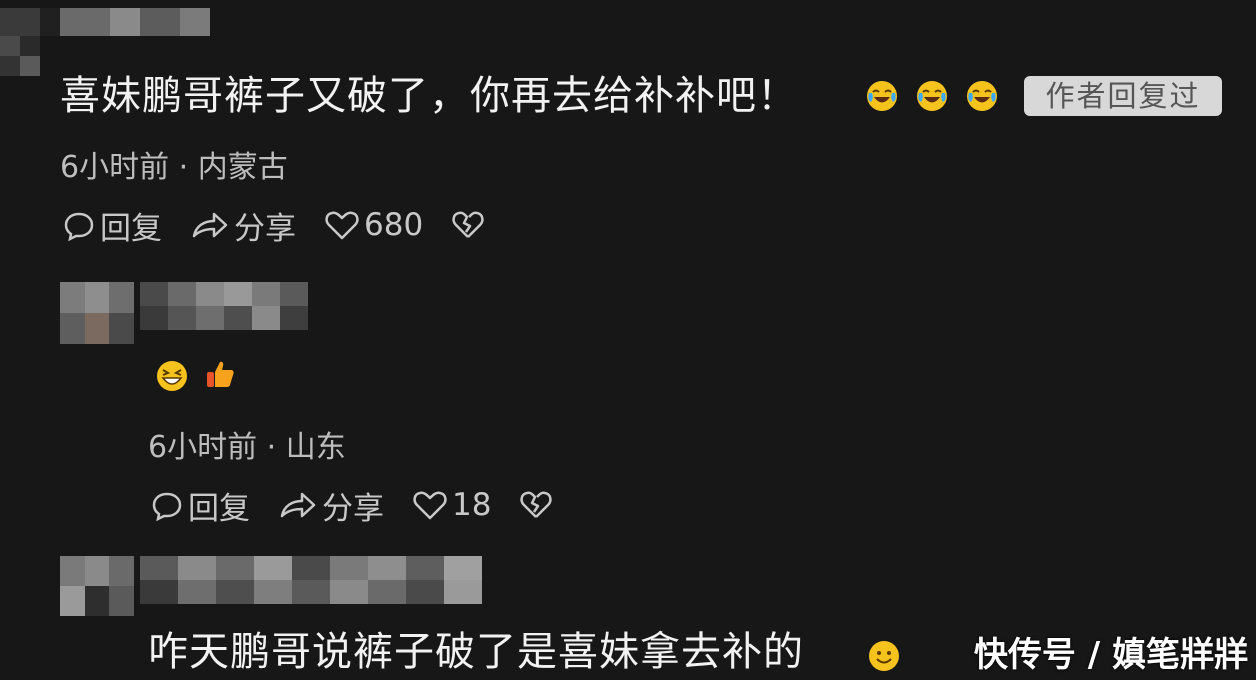  Describe the element at coordinates (1123, 96) in the screenshot. I see `author-replied-badge: 作者回复过` at that location.